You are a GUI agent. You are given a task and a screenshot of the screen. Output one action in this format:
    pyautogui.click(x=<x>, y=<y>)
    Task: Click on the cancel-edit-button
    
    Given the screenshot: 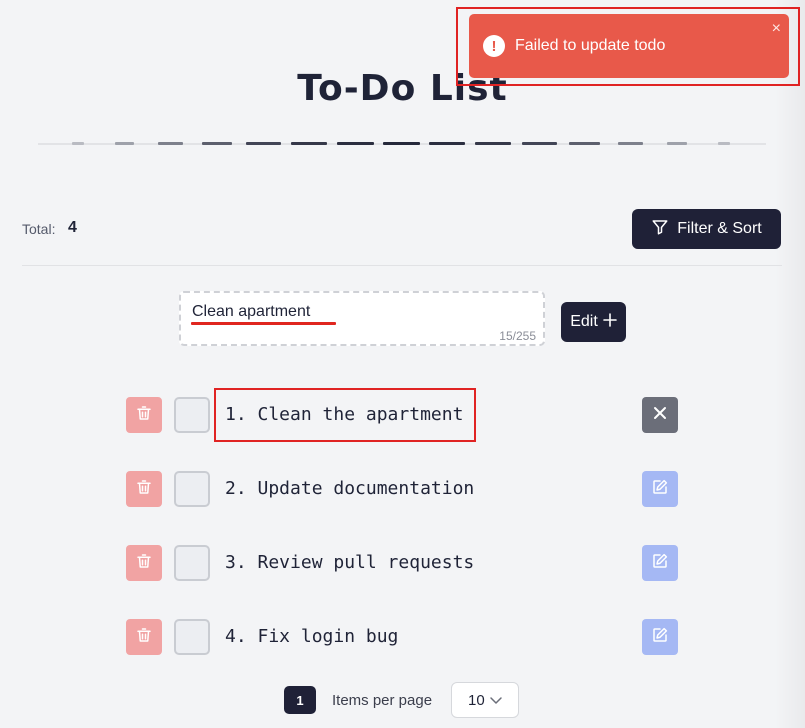 What is the action you would take?
    pyautogui.click(x=660, y=415)
    